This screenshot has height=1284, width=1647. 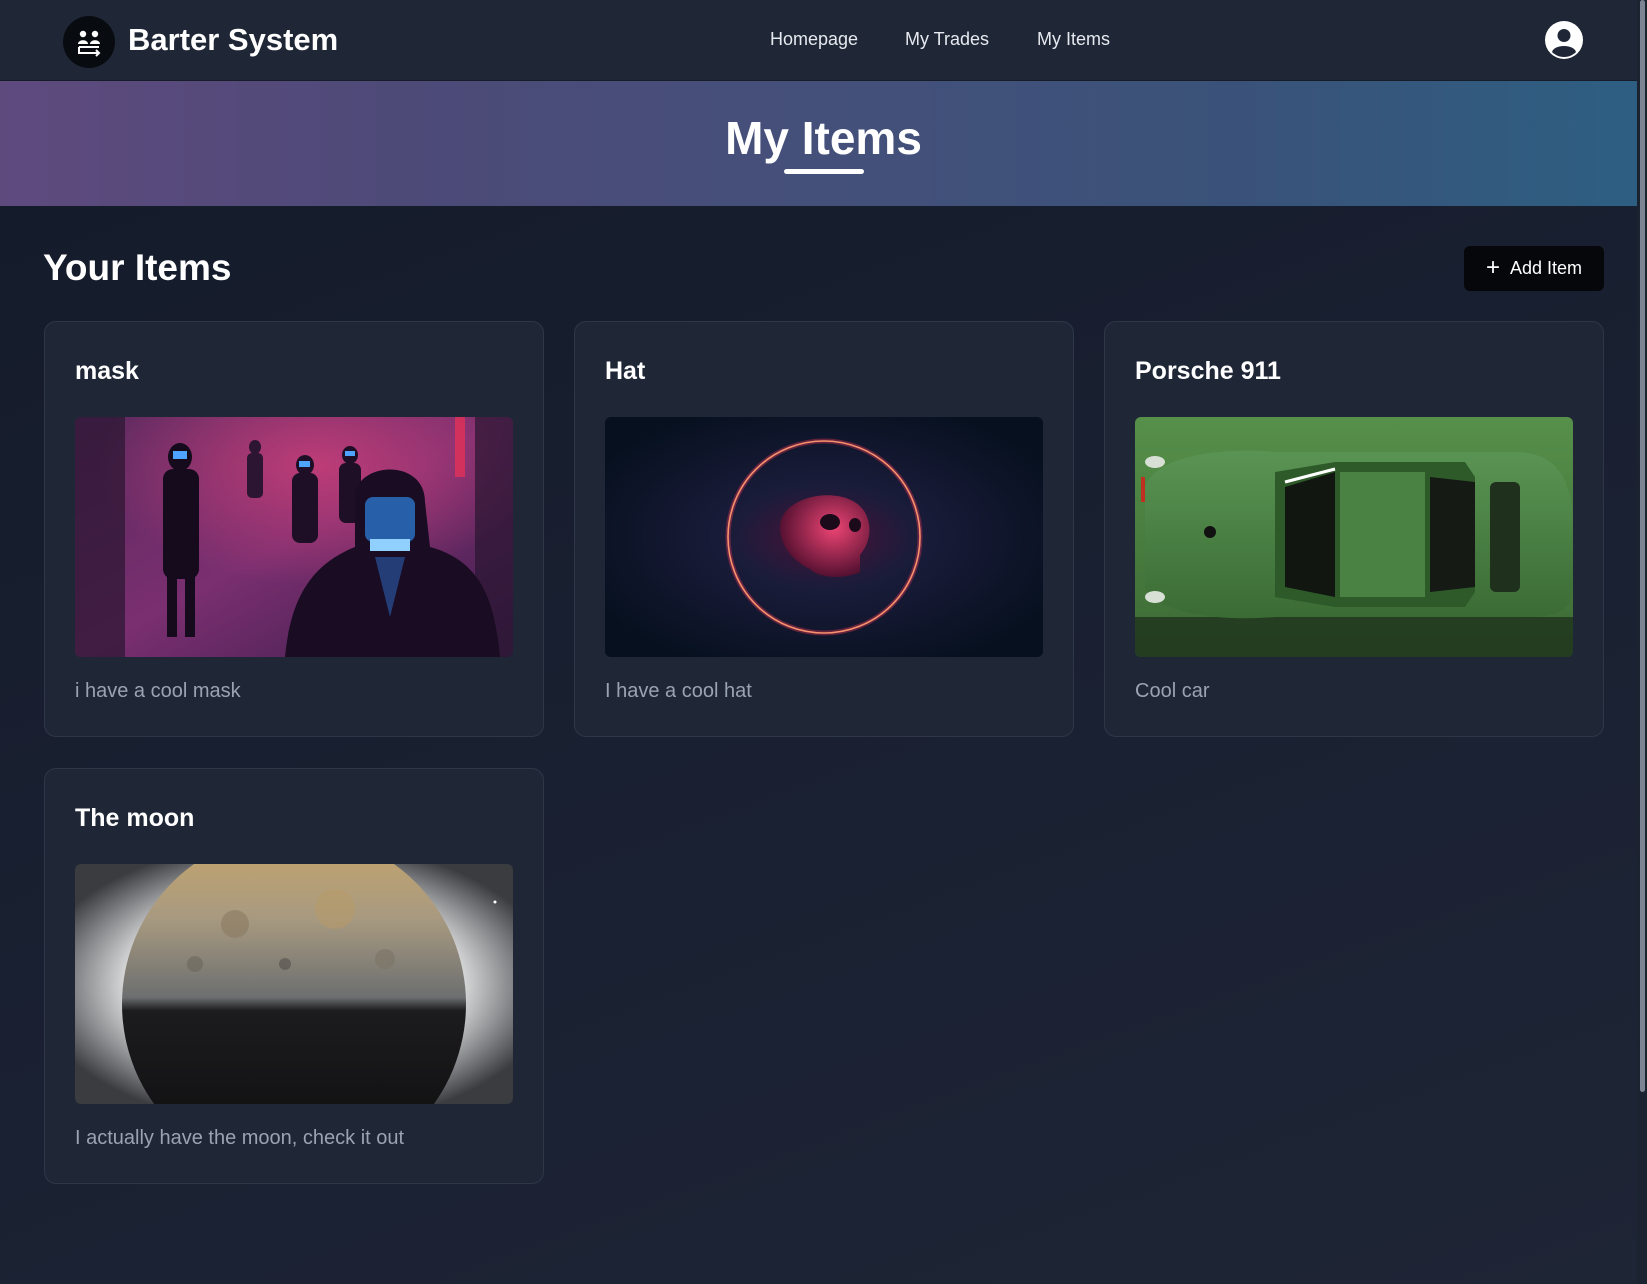 I want to click on brand-title: Barter System, so click(x=233, y=40).